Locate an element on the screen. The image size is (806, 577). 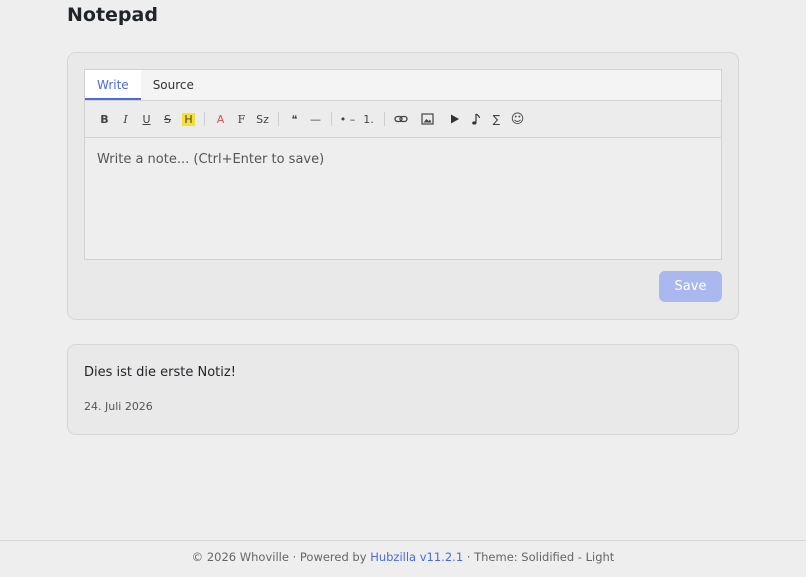
blockquote-button: ❝ is located at coordinates (294, 119).